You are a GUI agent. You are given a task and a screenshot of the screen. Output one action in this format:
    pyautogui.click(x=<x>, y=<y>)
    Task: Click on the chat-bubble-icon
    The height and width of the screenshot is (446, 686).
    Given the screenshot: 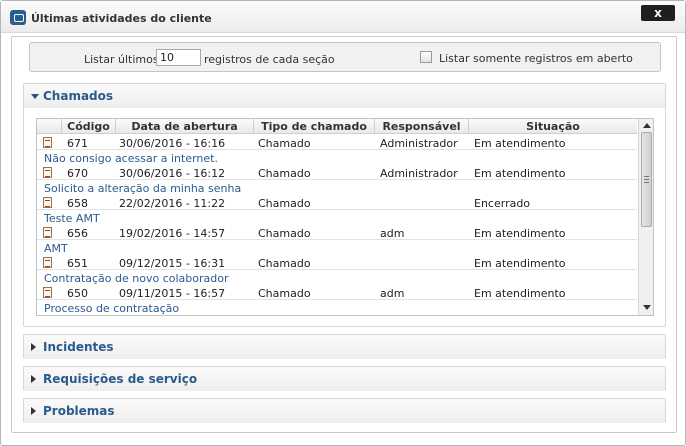 What is the action you would take?
    pyautogui.click(x=18, y=17)
    